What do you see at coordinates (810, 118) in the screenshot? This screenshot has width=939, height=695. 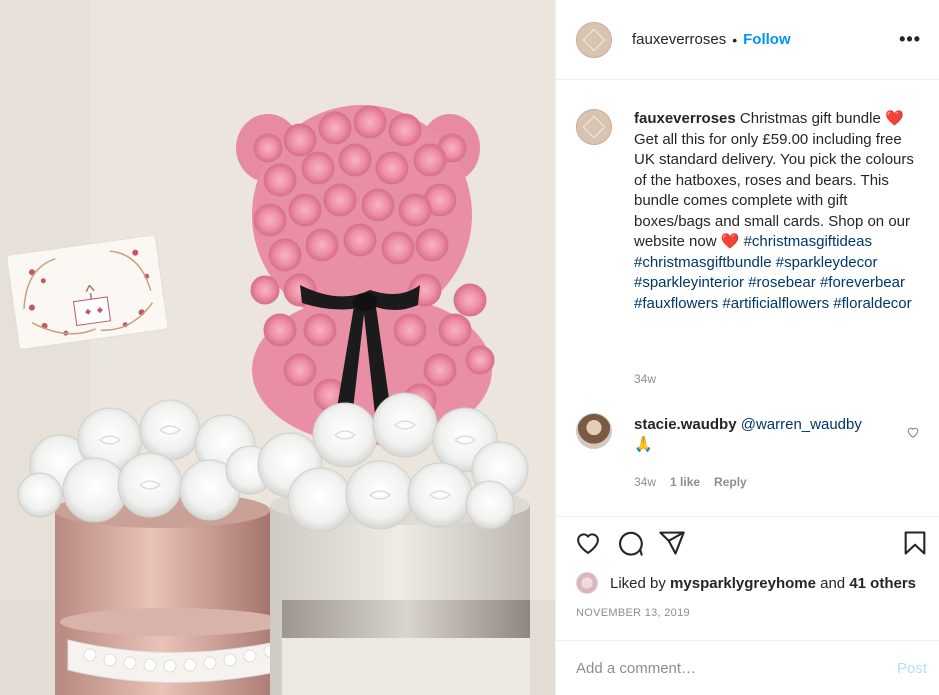 I see `caption-title: Christmas gift bundle` at bounding box center [810, 118].